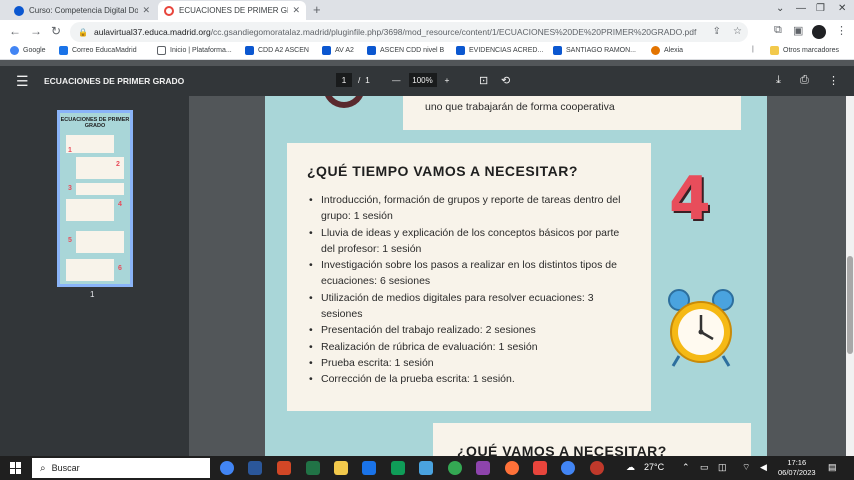  I want to click on forward-icon: →, so click(36, 31).